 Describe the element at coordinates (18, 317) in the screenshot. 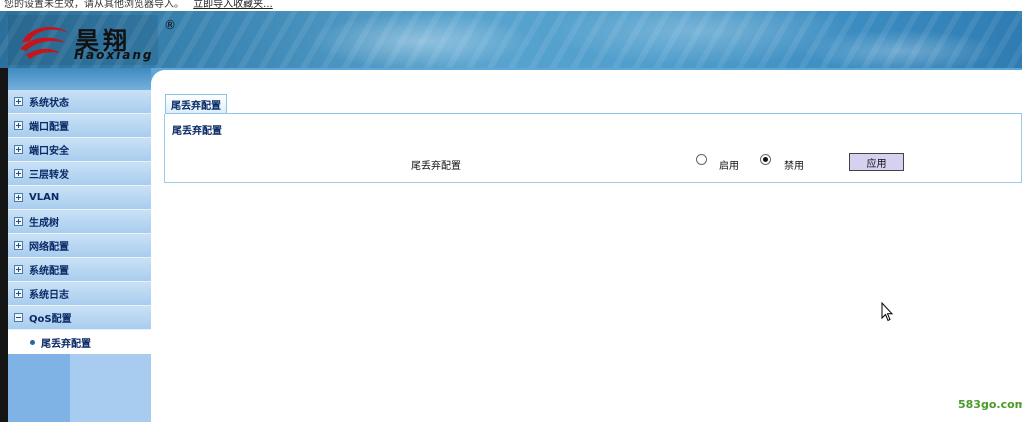

I see `minus-box-icon` at that location.